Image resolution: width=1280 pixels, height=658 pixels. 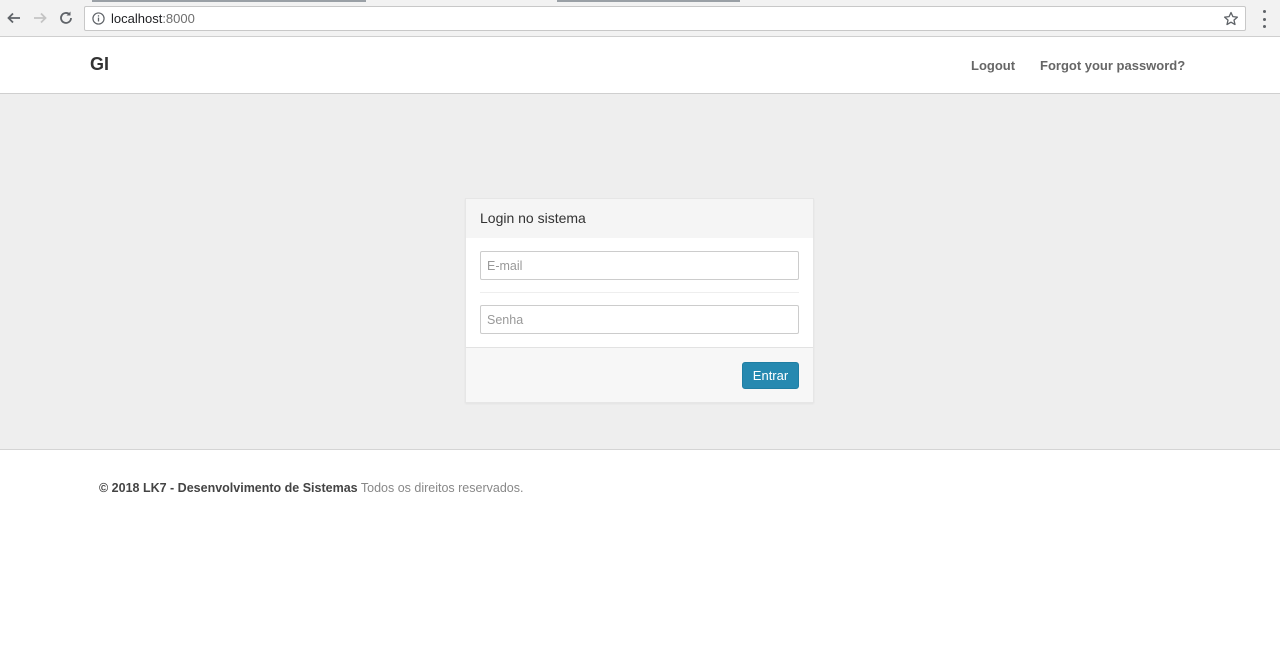 I want to click on login-form, so click(x=639, y=293).